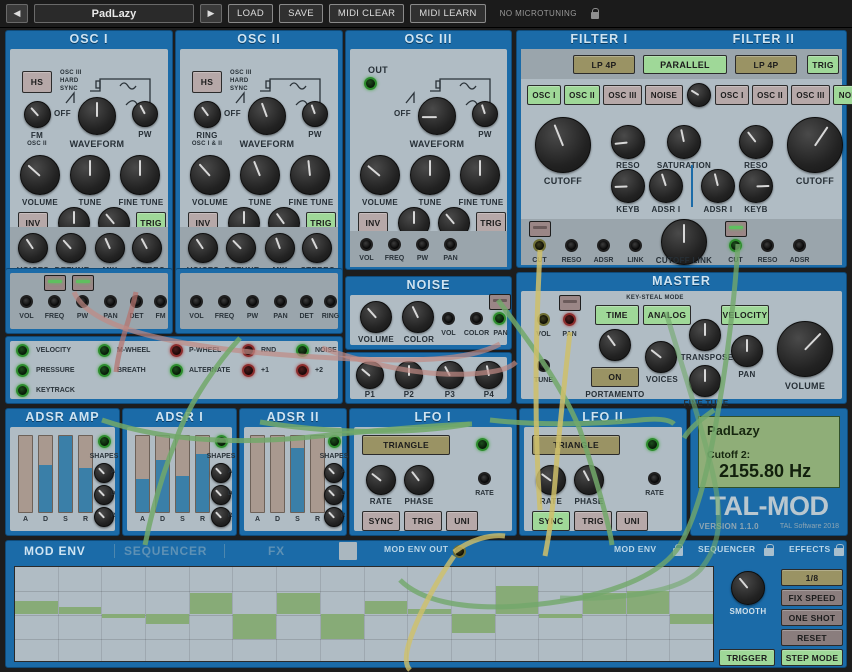 The height and width of the screenshot is (672, 852). Describe the element at coordinates (576, 445) in the screenshot. I see `lfo2-shape-button: TRIANGLE` at that location.